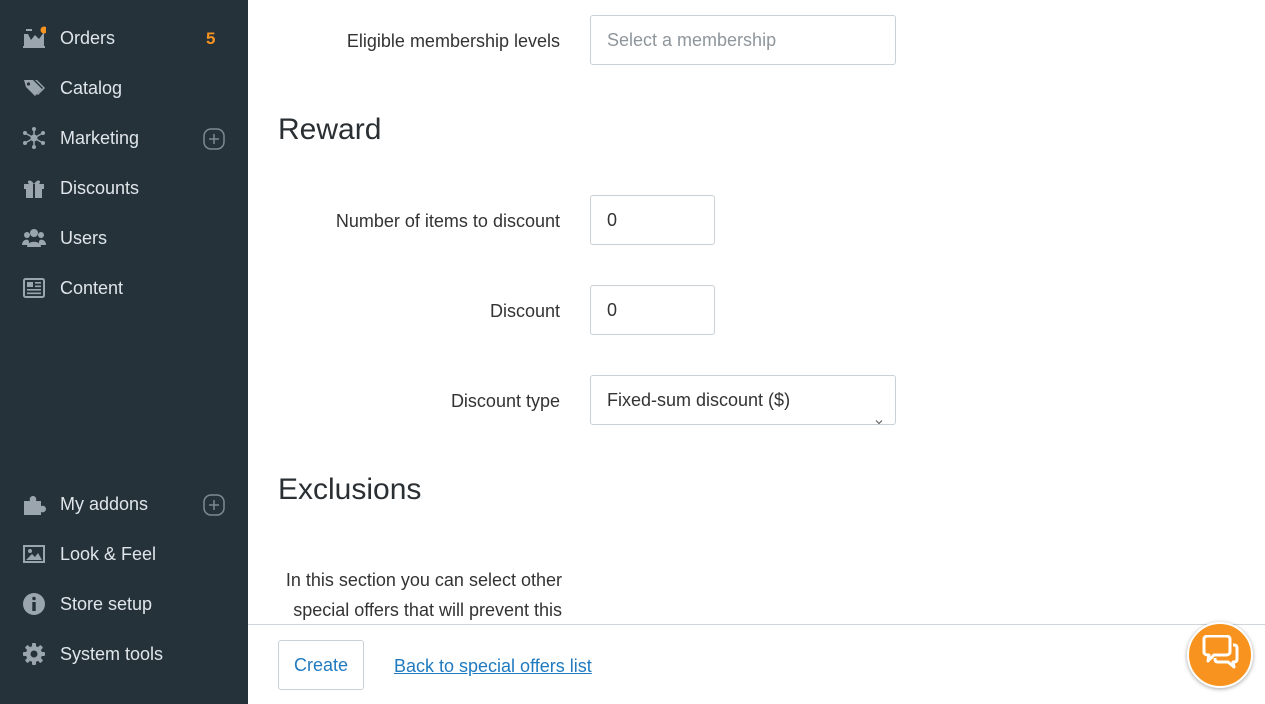 This screenshot has width=1265, height=704. Describe the element at coordinates (34, 38) in the screenshot. I see `orders-icon` at that location.